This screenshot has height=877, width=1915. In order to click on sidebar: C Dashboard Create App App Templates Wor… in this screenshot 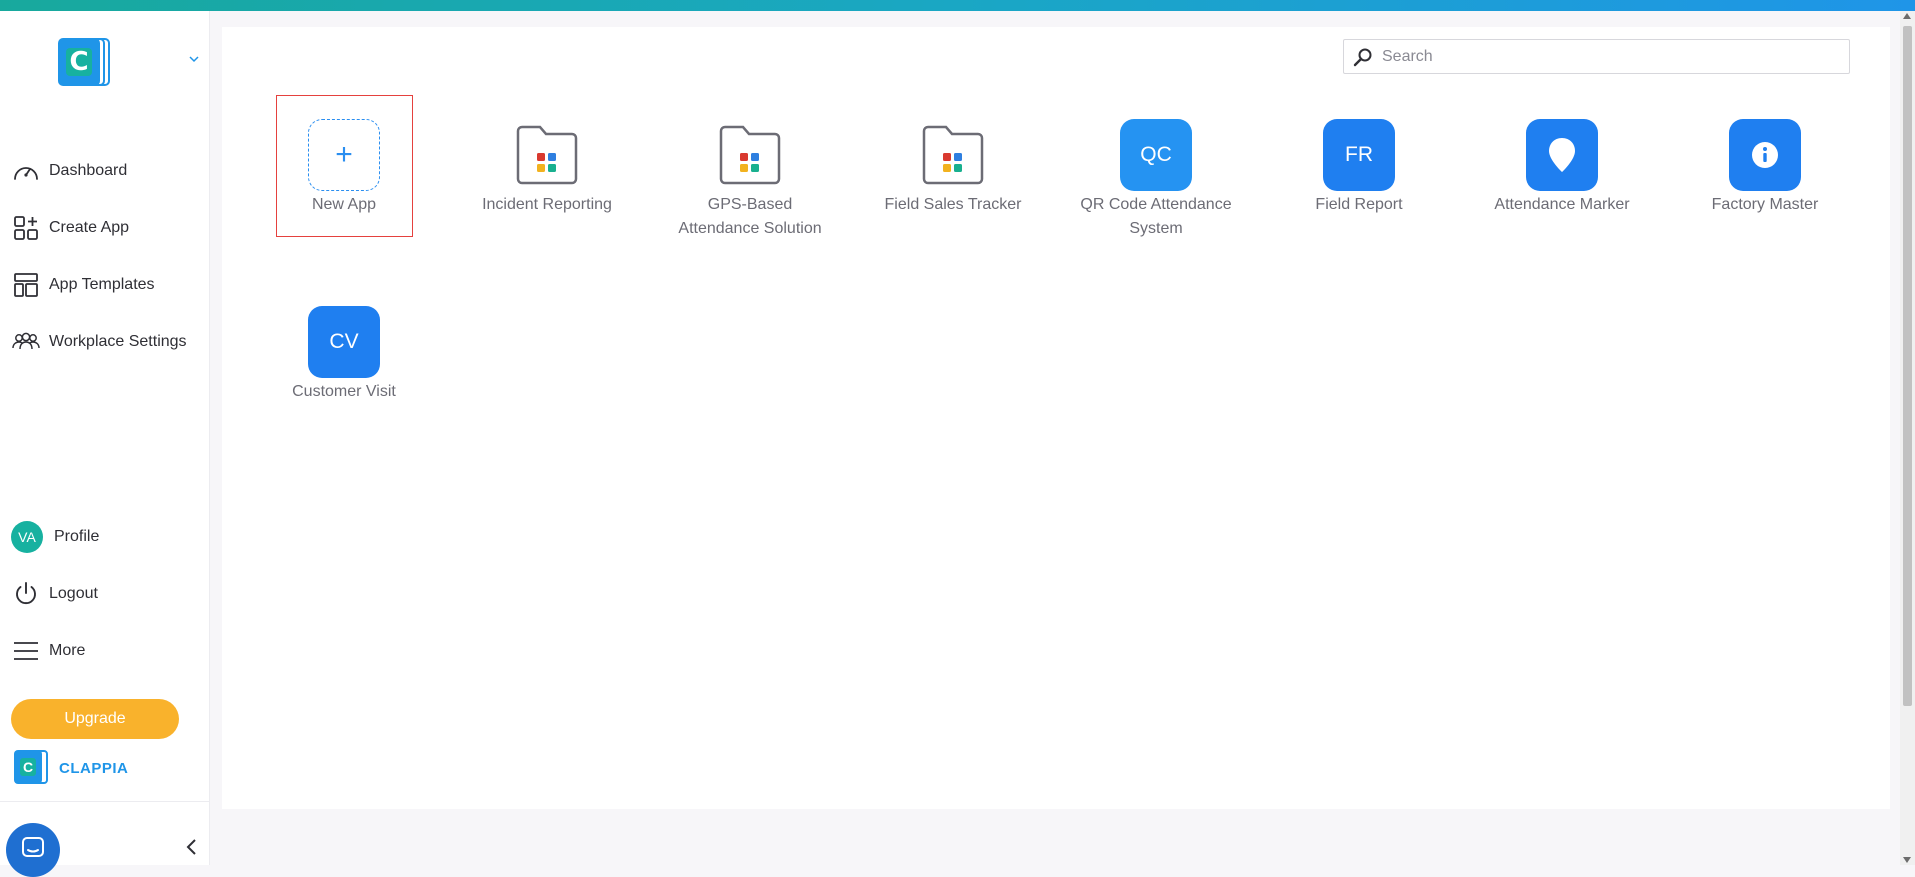, I will do `click(105, 444)`.